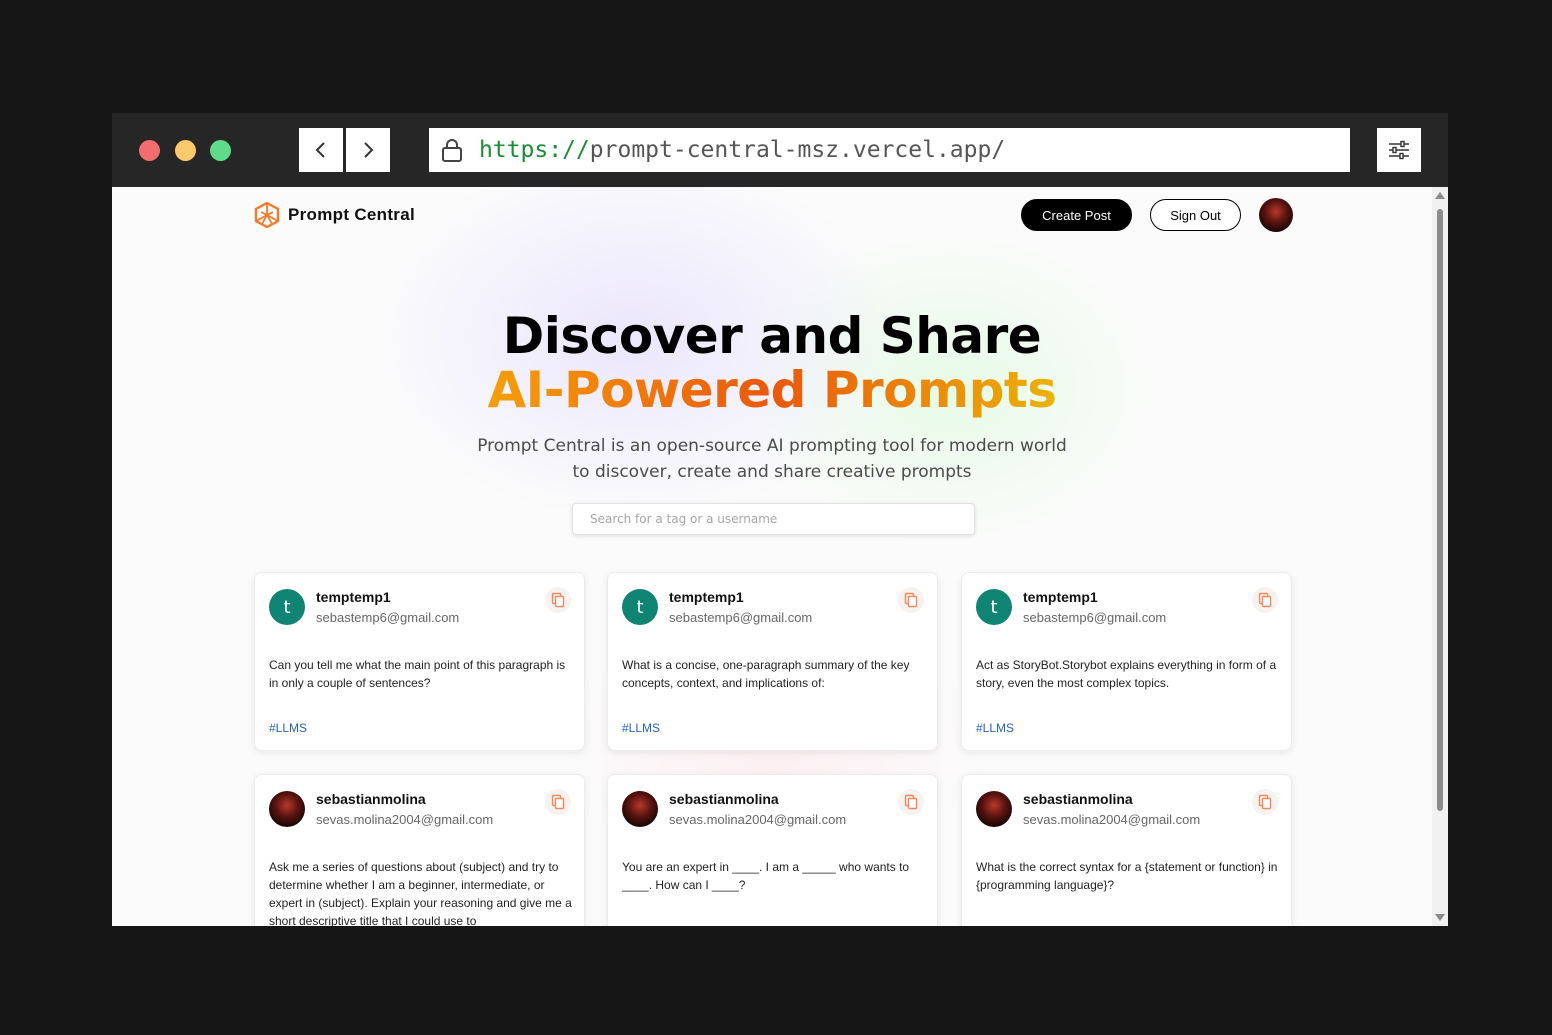 This screenshot has width=1552, height=1035. What do you see at coordinates (351, 214) in the screenshot?
I see `brand-name: Prompt Central` at bounding box center [351, 214].